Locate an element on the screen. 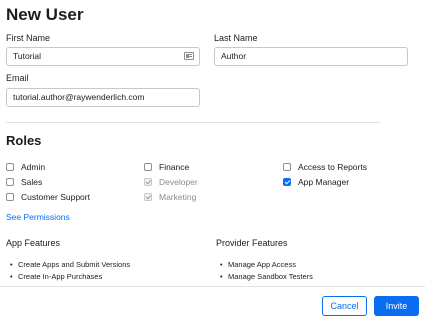 This screenshot has height=320, width=425. role-admin-label: Admin is located at coordinates (33, 167).